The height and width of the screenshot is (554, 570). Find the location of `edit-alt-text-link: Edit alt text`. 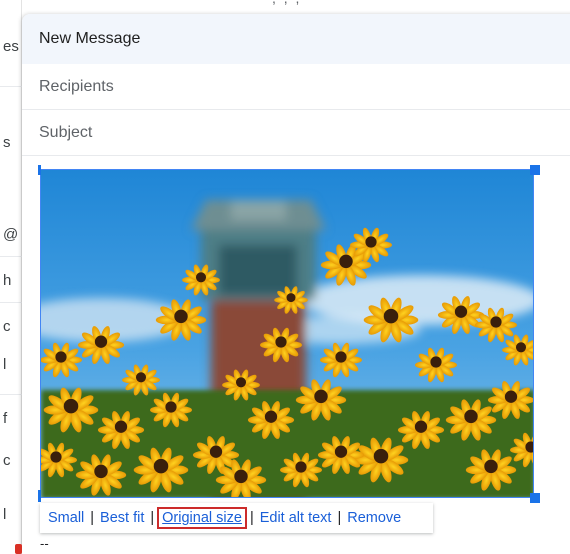

edit-alt-text-link: Edit alt text is located at coordinates (296, 518).